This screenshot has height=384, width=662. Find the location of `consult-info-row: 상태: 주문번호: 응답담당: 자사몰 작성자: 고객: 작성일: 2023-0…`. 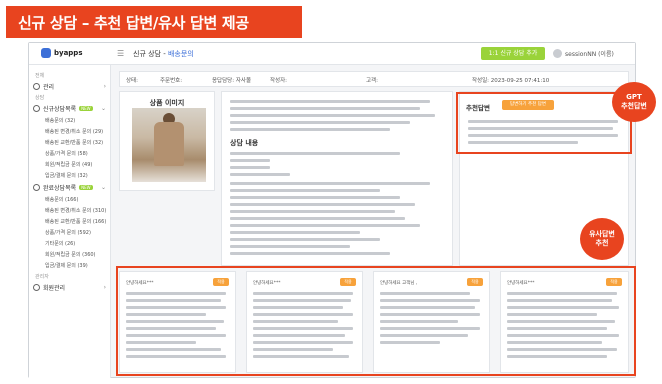

consult-info-row: 상태: 주문번호: 응답담당: 자사몰 작성자: 고객: 작성일: 2023-0… is located at coordinates (374, 79).